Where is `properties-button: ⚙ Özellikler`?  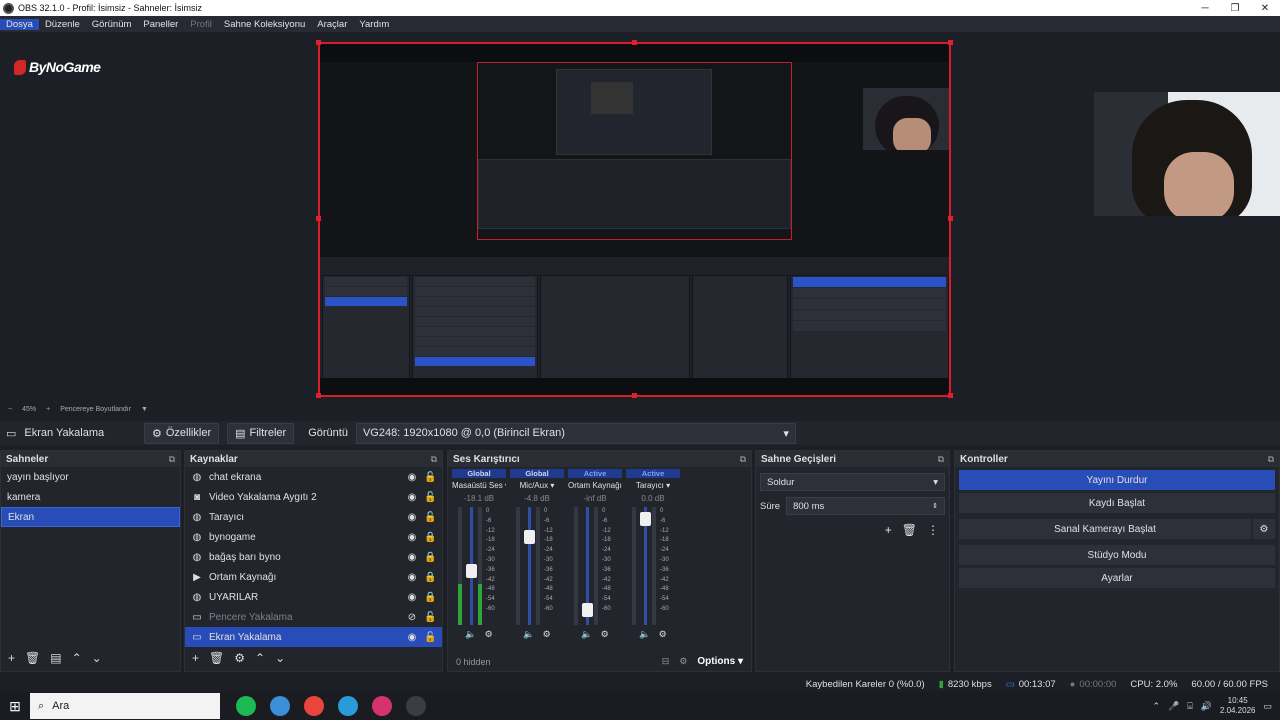
properties-button: ⚙ Özellikler is located at coordinates (182, 433).